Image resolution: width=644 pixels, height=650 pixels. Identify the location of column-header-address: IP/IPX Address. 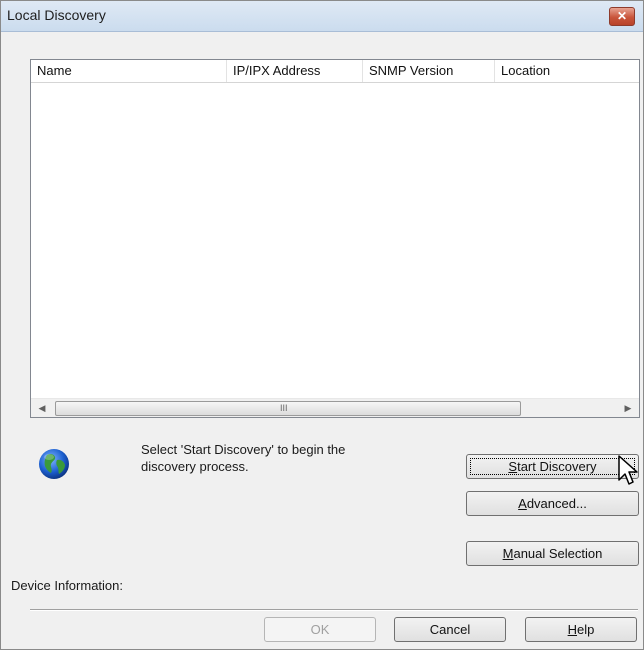
(295, 71).